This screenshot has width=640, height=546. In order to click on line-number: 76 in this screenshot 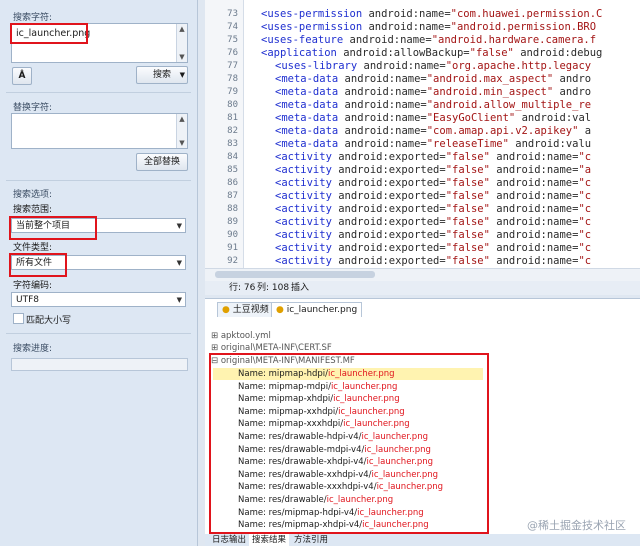, I will do `click(232, 53)`.